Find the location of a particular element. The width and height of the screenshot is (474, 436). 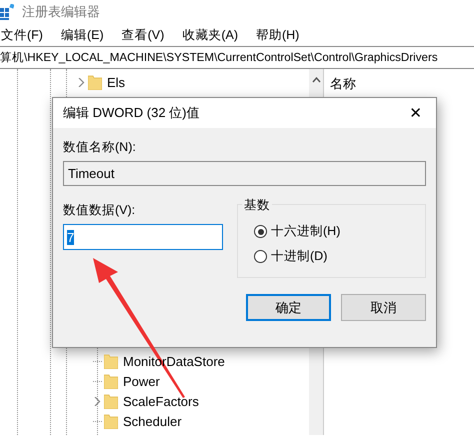

tree-item: Power is located at coordinates (154, 381).